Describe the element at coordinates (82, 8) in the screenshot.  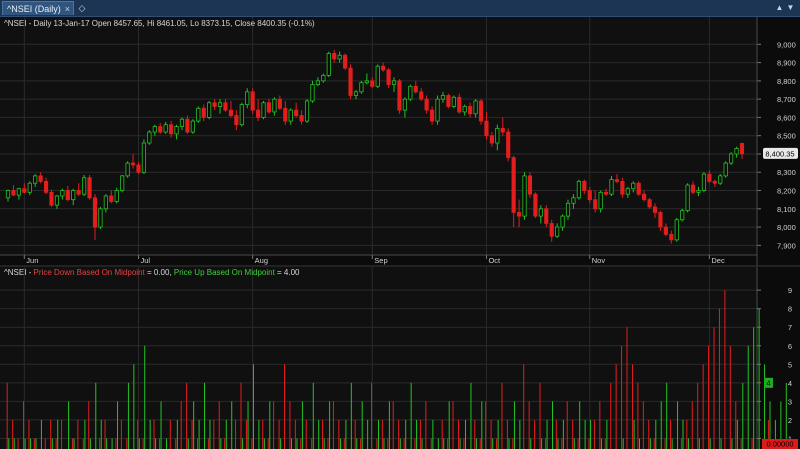
I see `new-tab-icon: ◇` at that location.